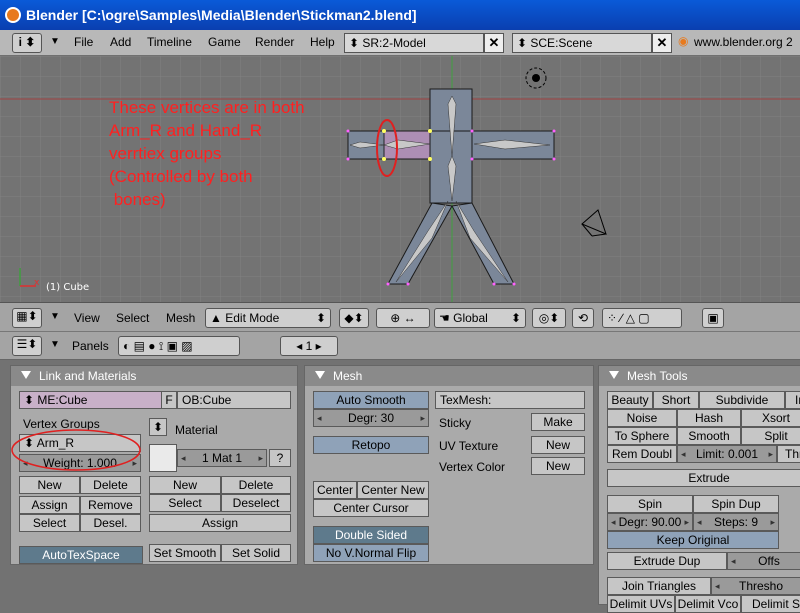 This screenshot has width=800, height=613. I want to click on sticky-label: Sticky, so click(455, 423).